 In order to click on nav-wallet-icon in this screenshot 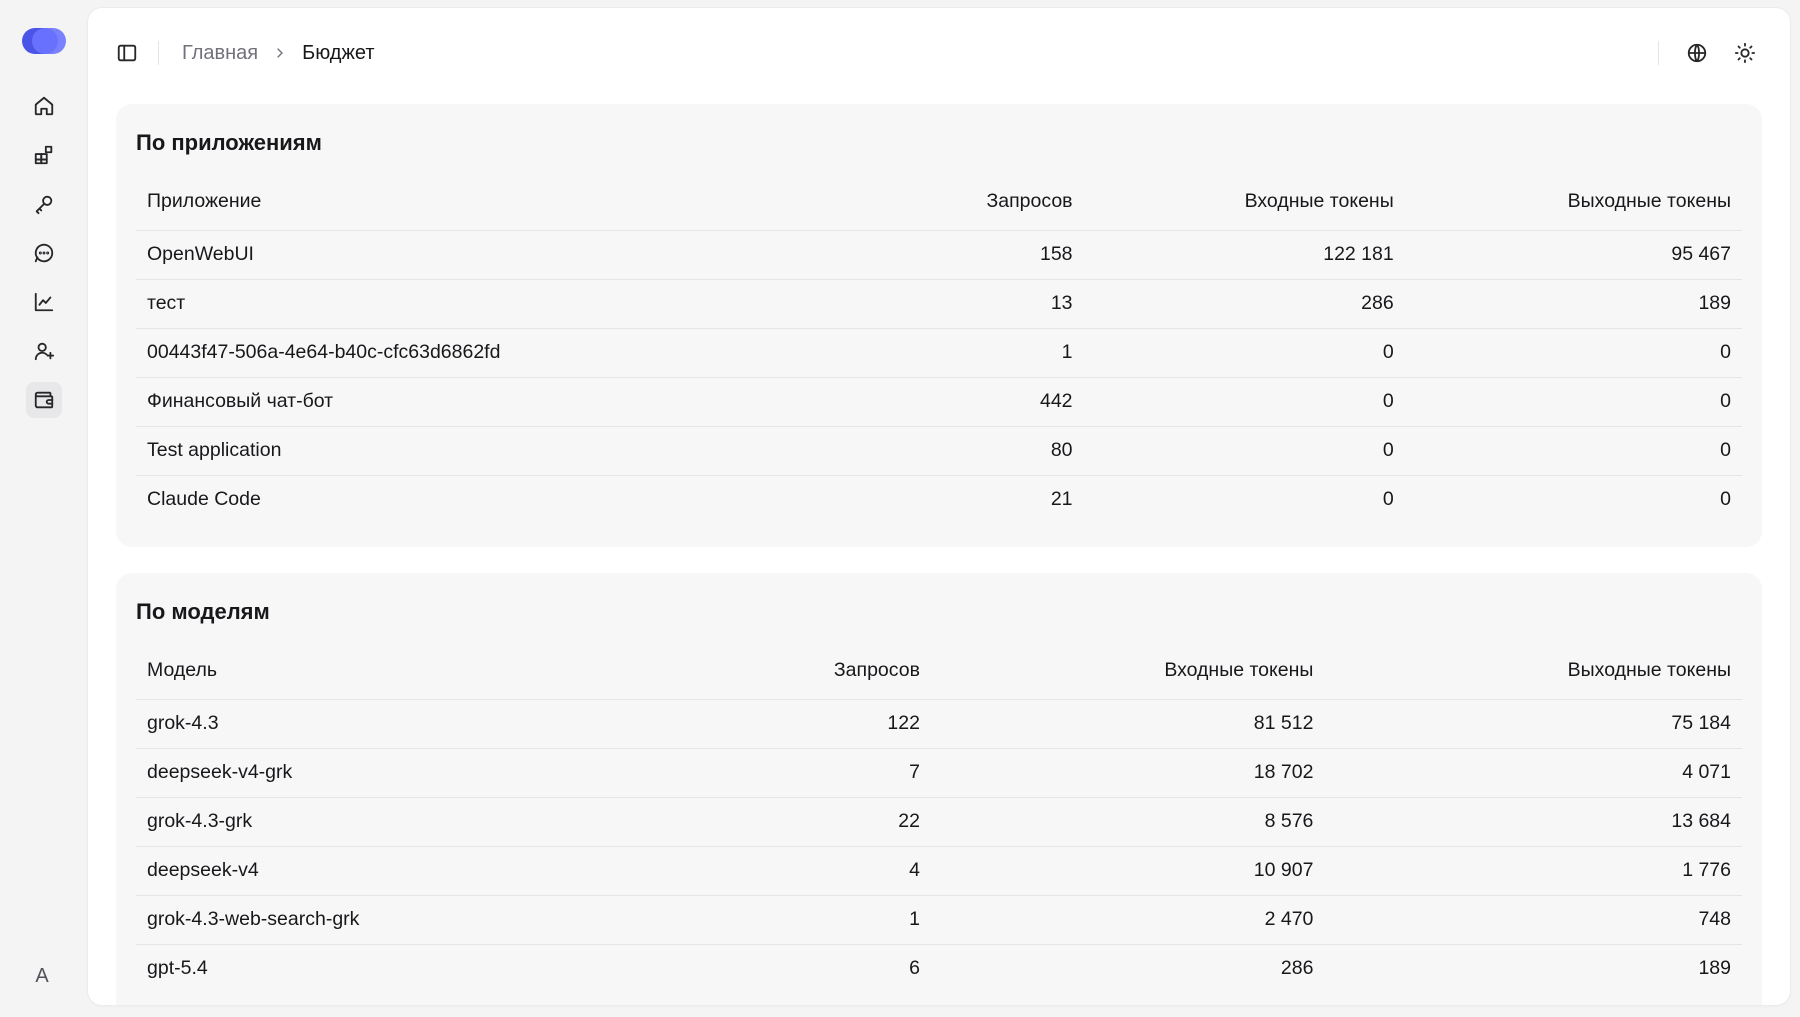, I will do `click(44, 400)`.